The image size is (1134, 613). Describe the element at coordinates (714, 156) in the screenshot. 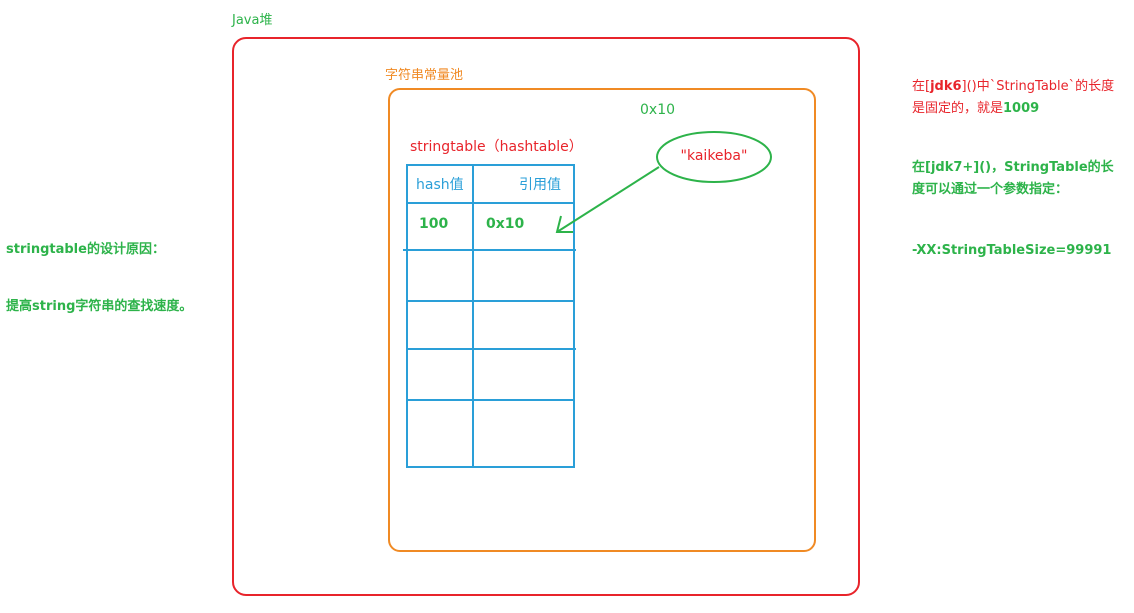

I see `string-literal-value: "kaikeba"` at that location.